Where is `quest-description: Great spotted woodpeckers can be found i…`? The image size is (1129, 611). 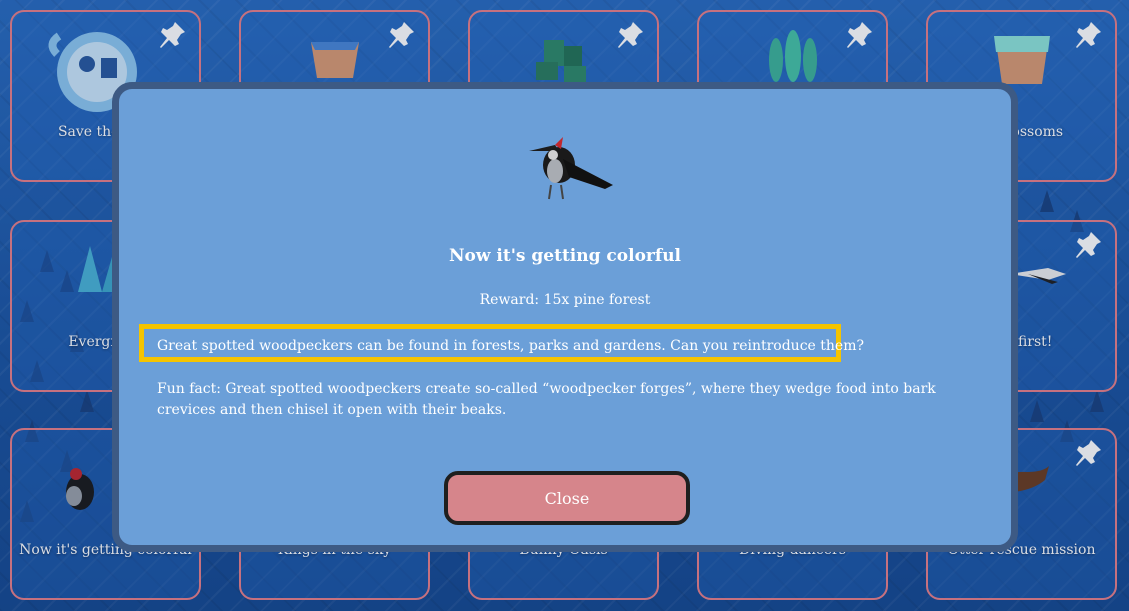
quest-description: Great spotted woodpeckers can be found i… is located at coordinates (510, 346).